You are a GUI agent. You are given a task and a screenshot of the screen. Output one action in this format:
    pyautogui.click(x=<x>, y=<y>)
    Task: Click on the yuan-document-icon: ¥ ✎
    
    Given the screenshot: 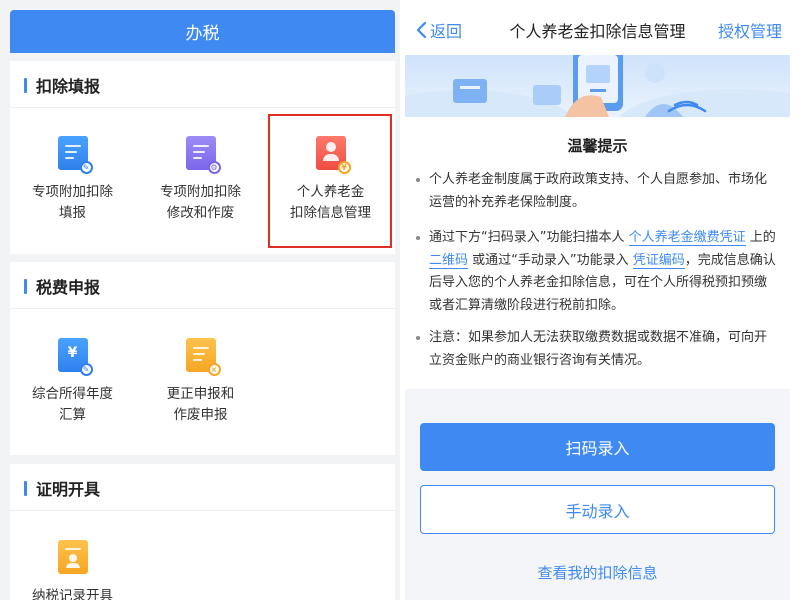 What is the action you would take?
    pyautogui.click(x=75, y=357)
    